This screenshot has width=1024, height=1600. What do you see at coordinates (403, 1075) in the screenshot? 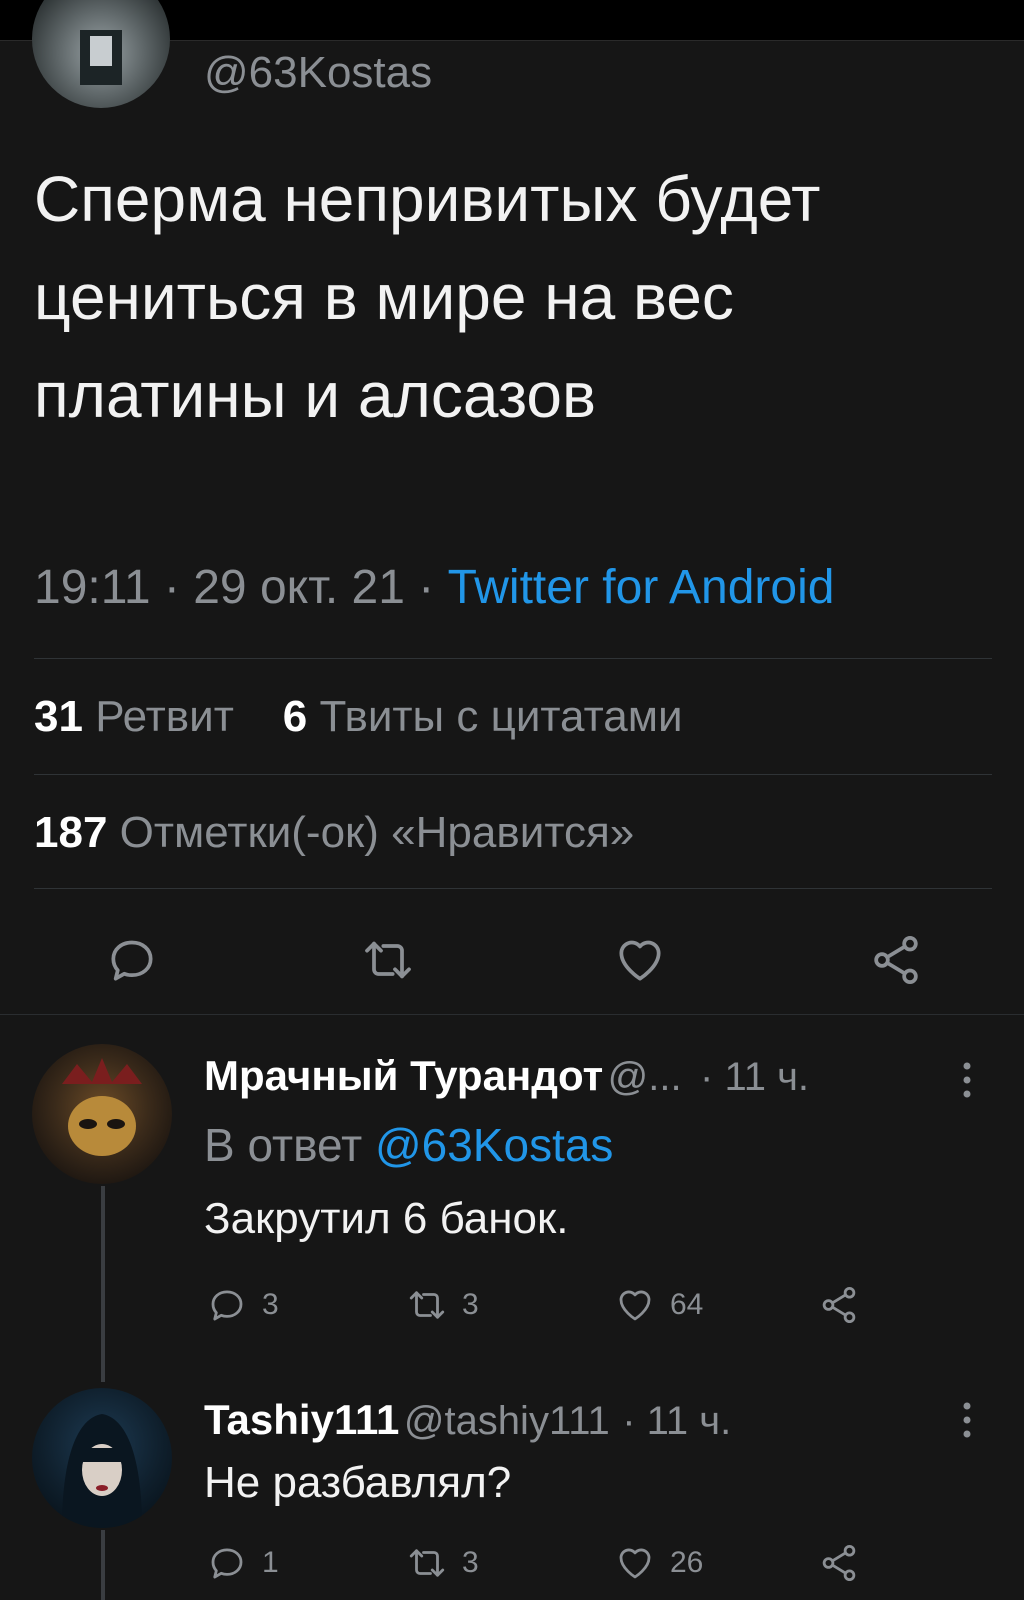
I see `reply-author-name: Мрачный Турандот` at bounding box center [403, 1075].